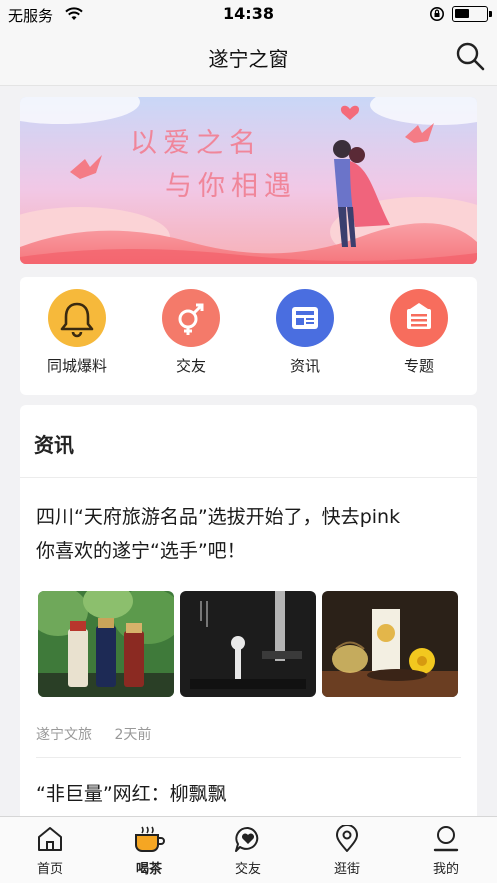 This screenshot has width=497, height=883. What do you see at coordinates (418, 366) in the screenshot?
I see `menu-item-label: 专题` at bounding box center [418, 366].